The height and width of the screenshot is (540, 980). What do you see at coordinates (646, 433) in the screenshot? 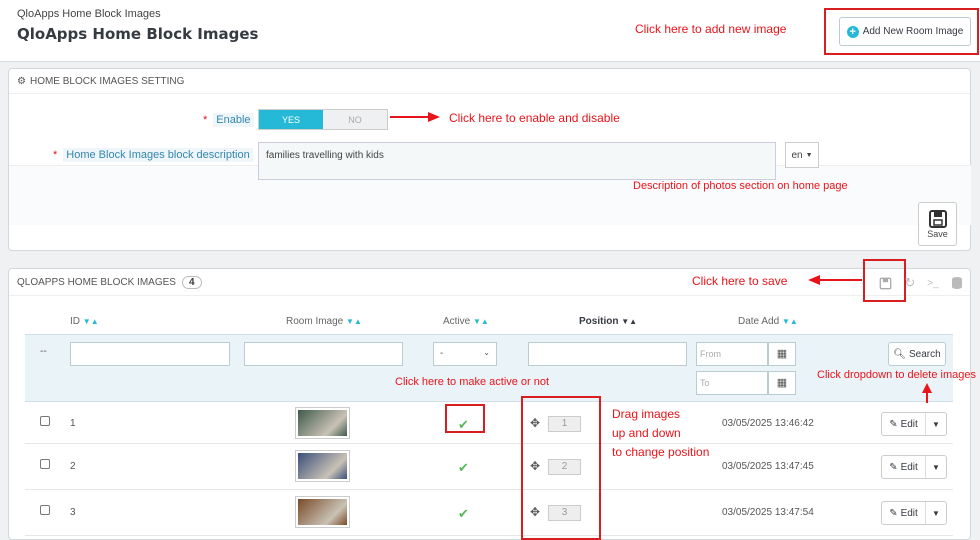
I see `annotation-drag-2: up and down` at bounding box center [646, 433].